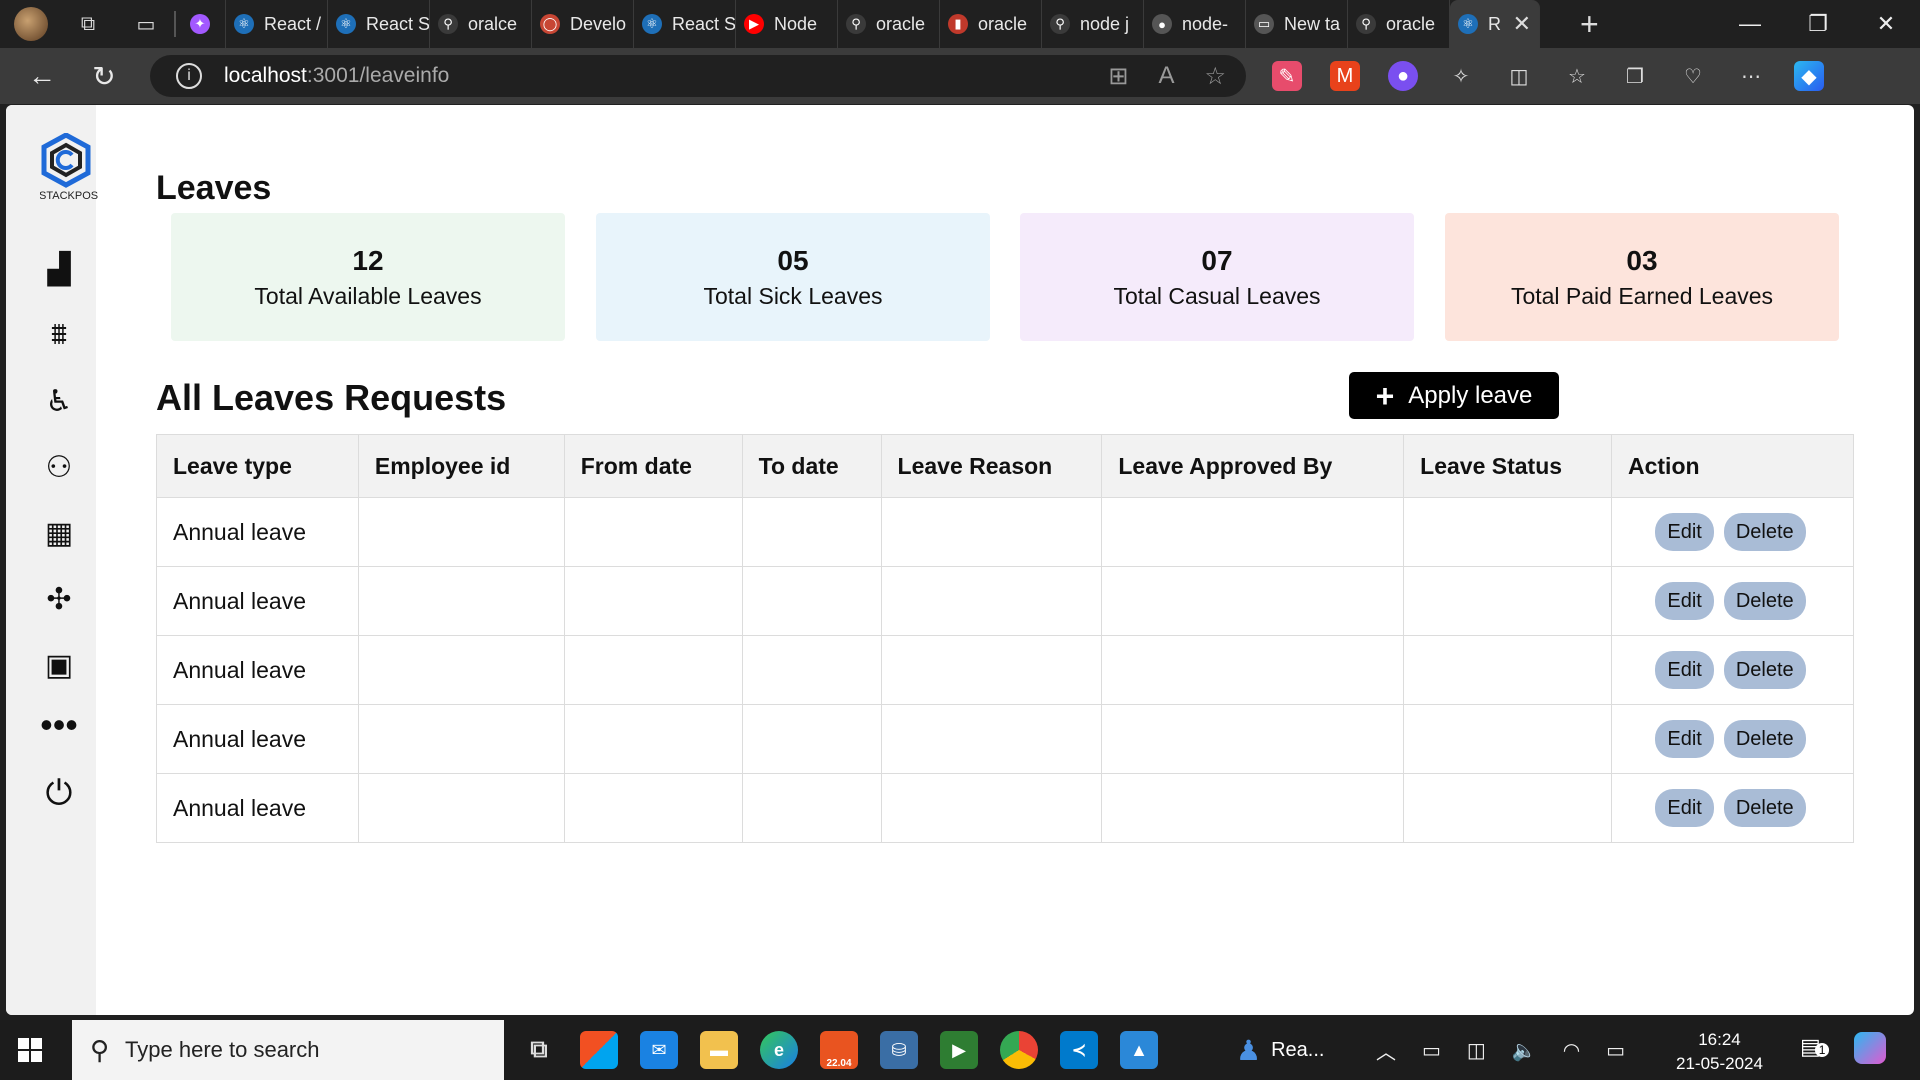  I want to click on browser-tab: ✦, so click(204, 24).